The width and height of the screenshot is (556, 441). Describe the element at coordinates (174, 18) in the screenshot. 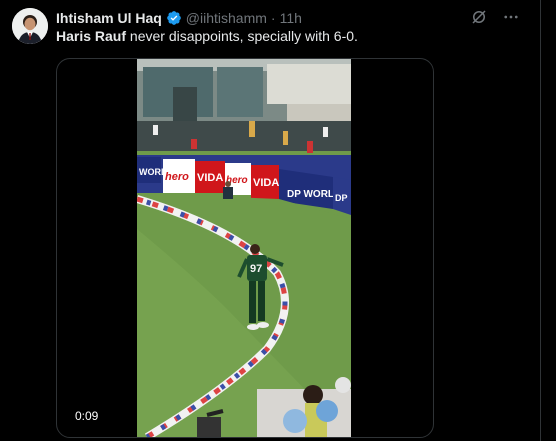

I see `verified-badge-icon` at that location.